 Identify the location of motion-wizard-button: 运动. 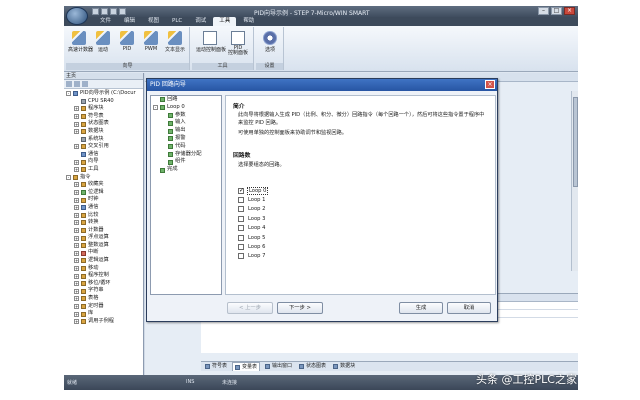
(103, 44).